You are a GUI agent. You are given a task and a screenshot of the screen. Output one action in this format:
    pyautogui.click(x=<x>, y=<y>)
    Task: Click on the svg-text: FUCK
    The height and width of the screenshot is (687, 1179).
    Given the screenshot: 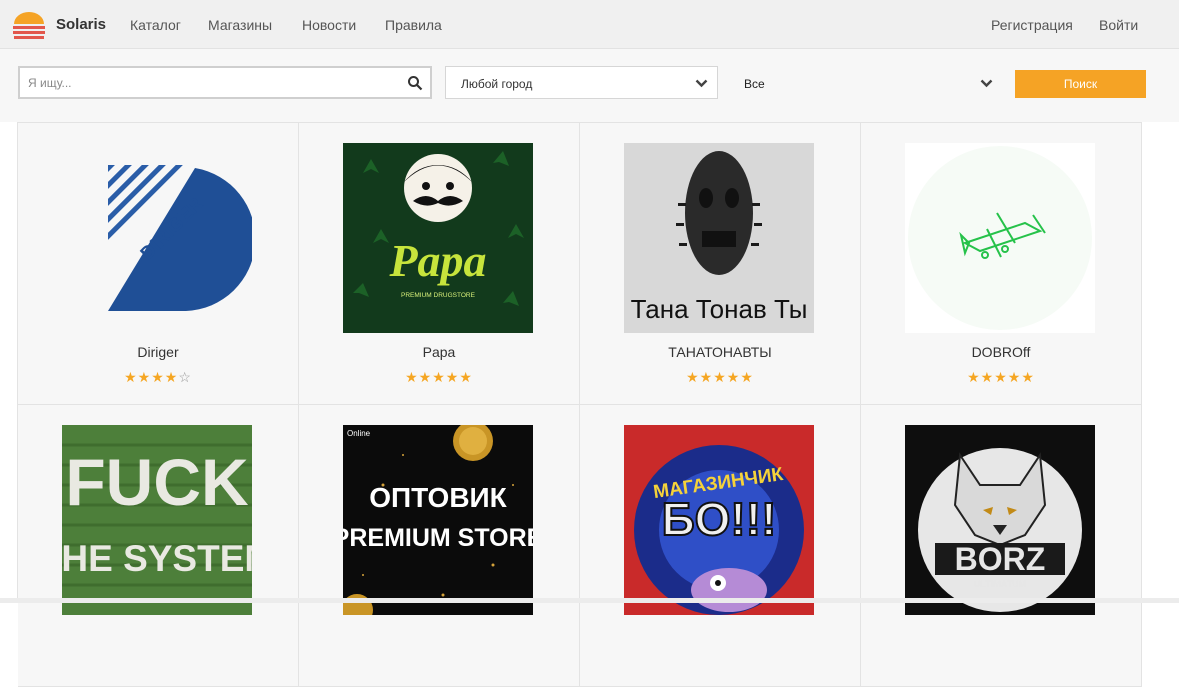 What is the action you would take?
    pyautogui.click(x=157, y=482)
    